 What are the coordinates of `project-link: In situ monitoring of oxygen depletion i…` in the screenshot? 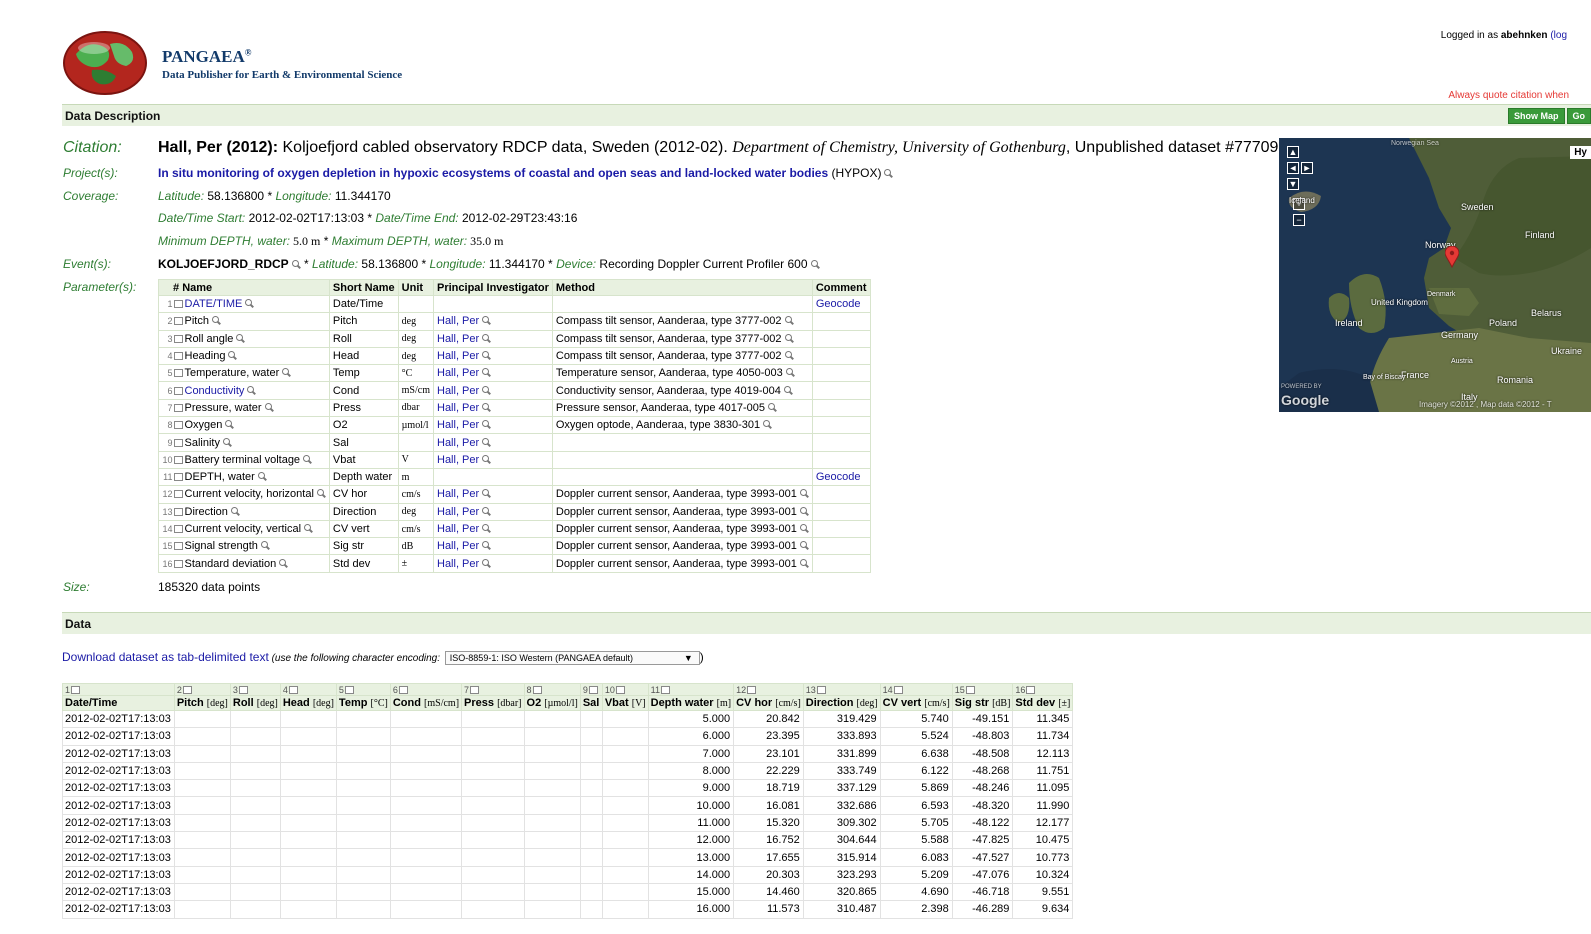 It's located at (493, 173).